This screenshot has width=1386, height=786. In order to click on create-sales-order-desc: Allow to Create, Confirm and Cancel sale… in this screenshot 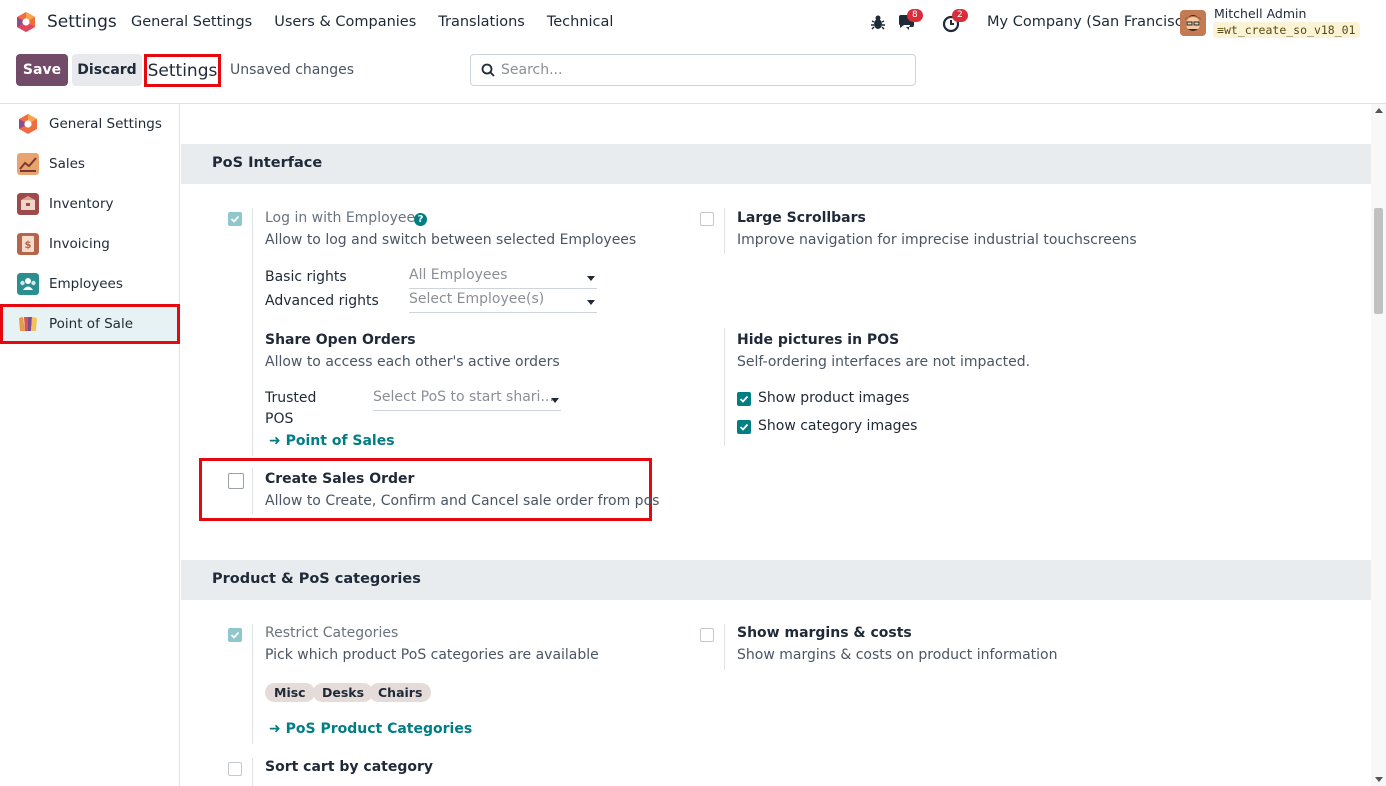, I will do `click(462, 501)`.